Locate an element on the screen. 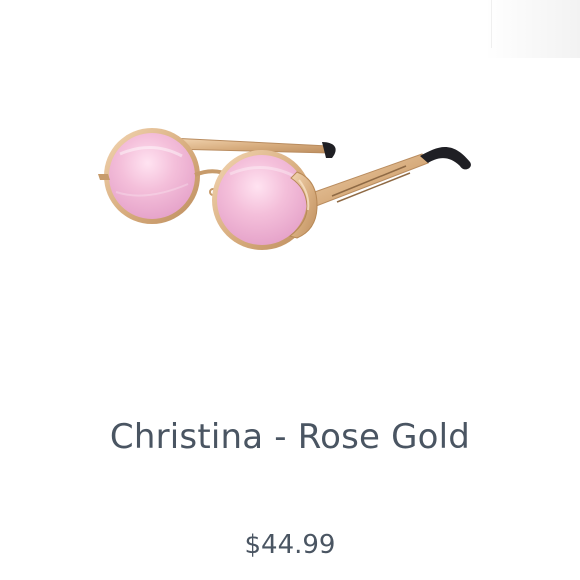 Image resolution: width=580 pixels, height=580 pixels. product-title: Christina - Rose Gold is located at coordinates (290, 437).